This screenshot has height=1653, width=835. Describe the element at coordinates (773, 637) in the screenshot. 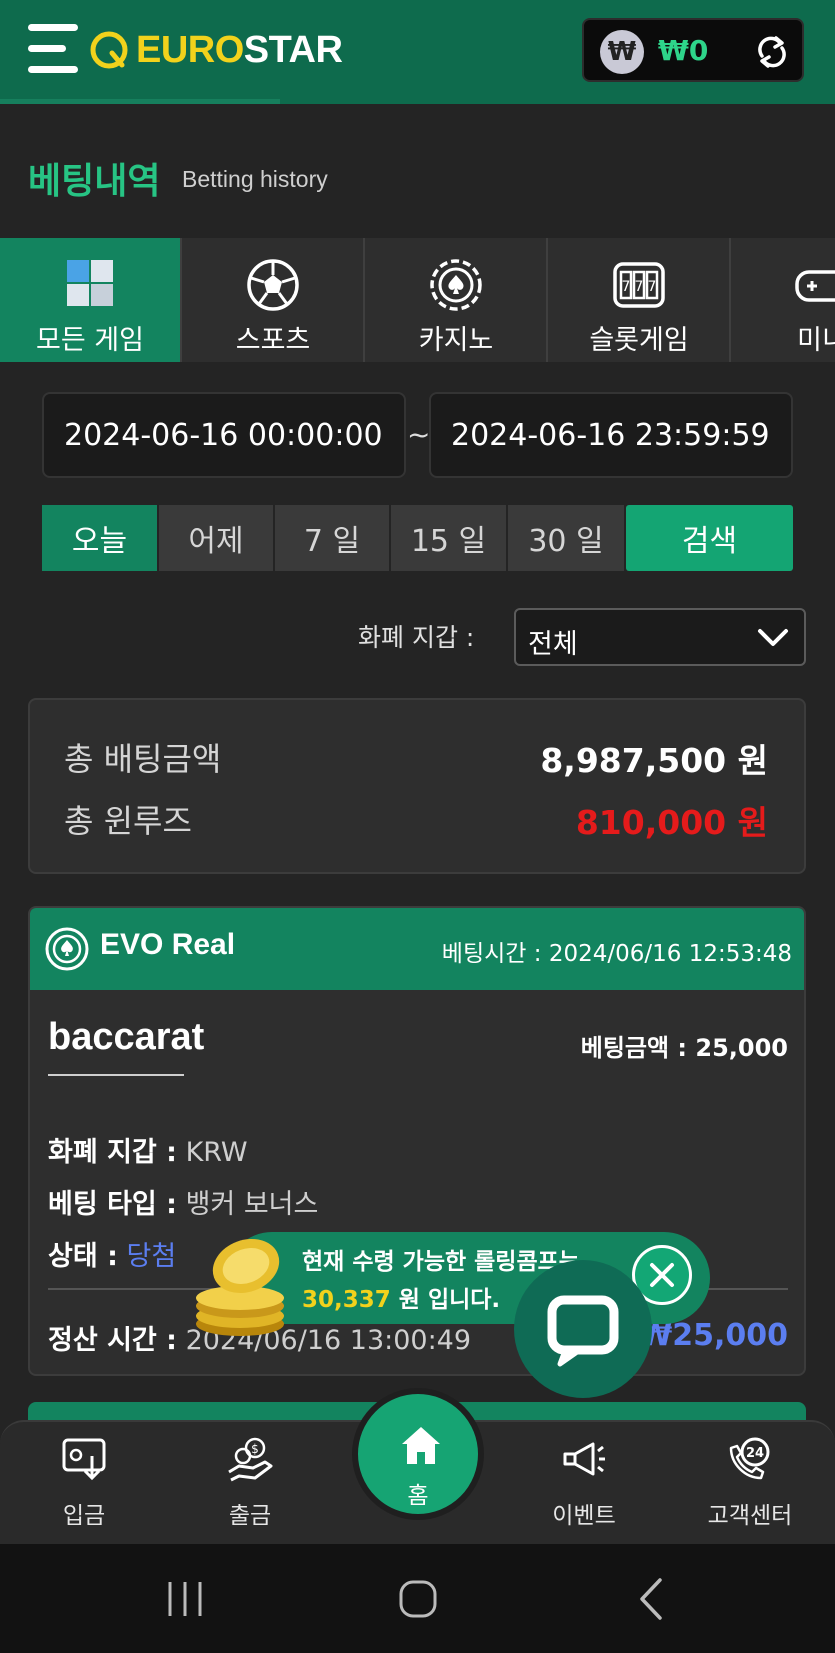

I see `chevron-down-icon` at that location.